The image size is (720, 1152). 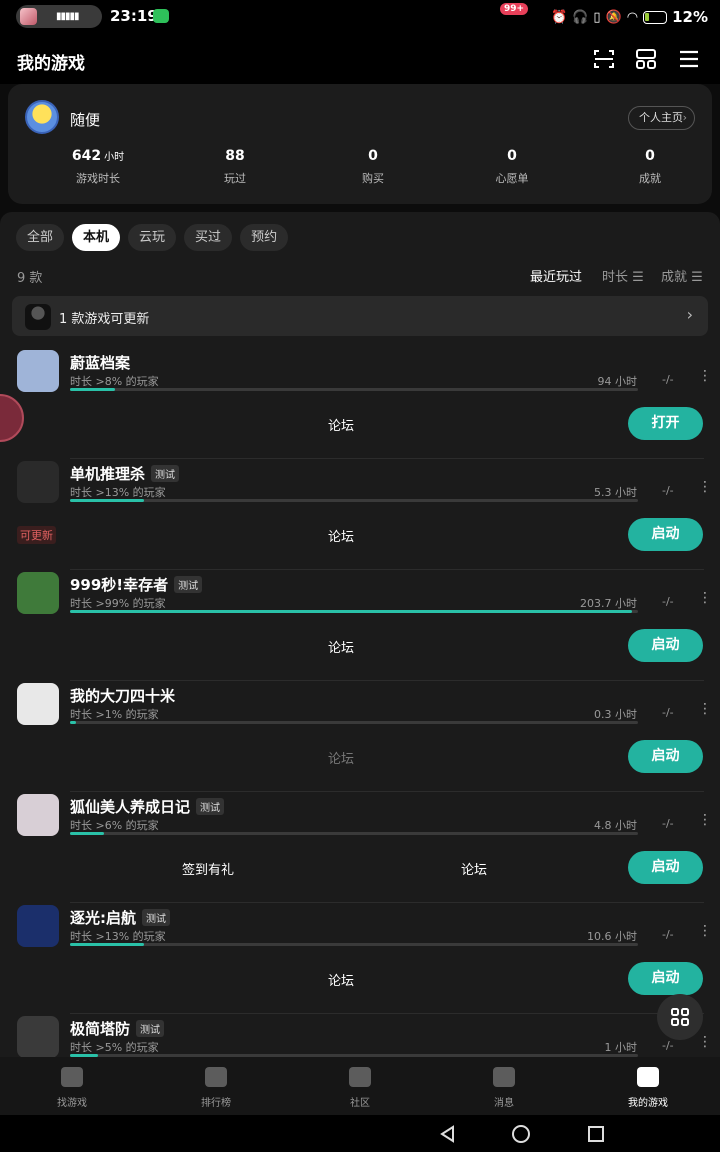 I want to click on nav-community: 社区, so click(x=360, y=1086).